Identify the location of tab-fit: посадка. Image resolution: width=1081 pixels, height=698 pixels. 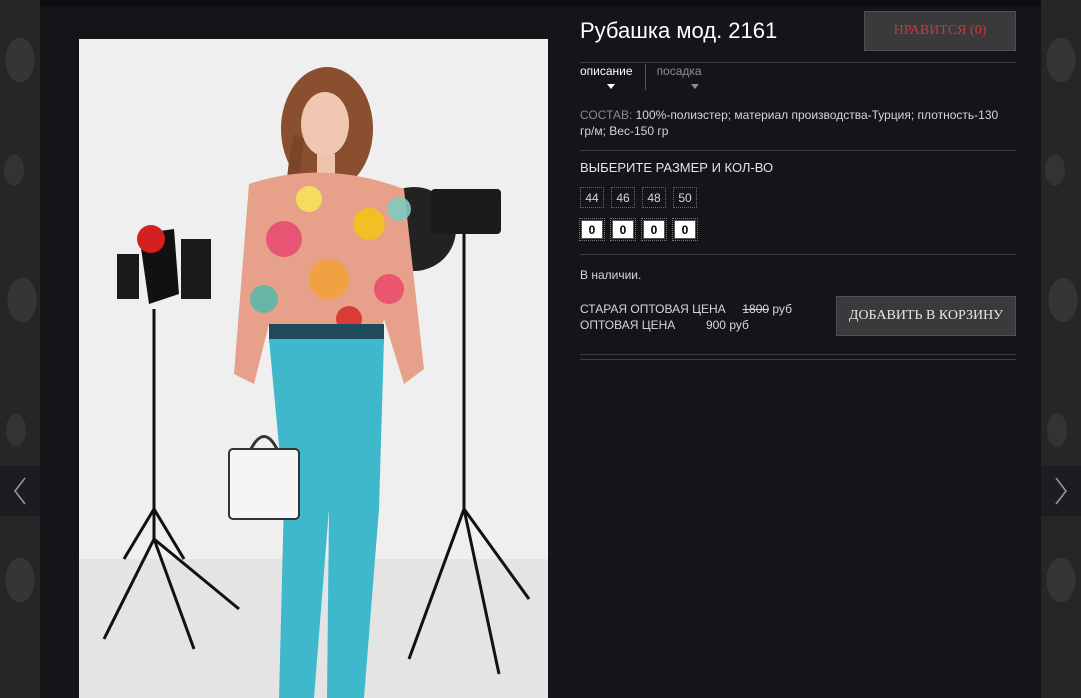
(679, 77).